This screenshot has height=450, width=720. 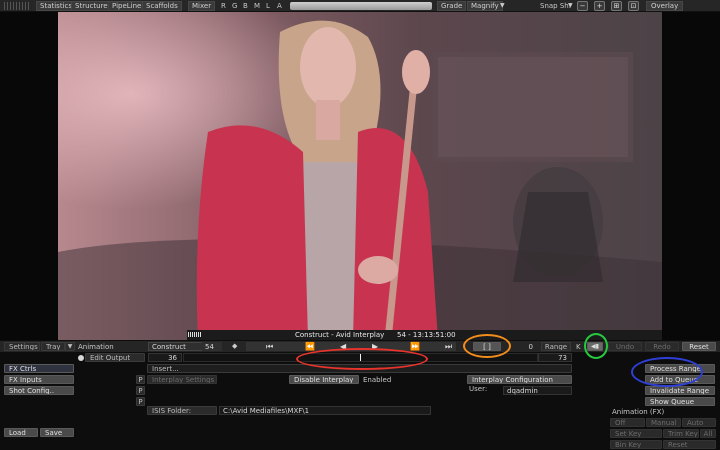 I want to click on user-label: User:, so click(x=478, y=389).